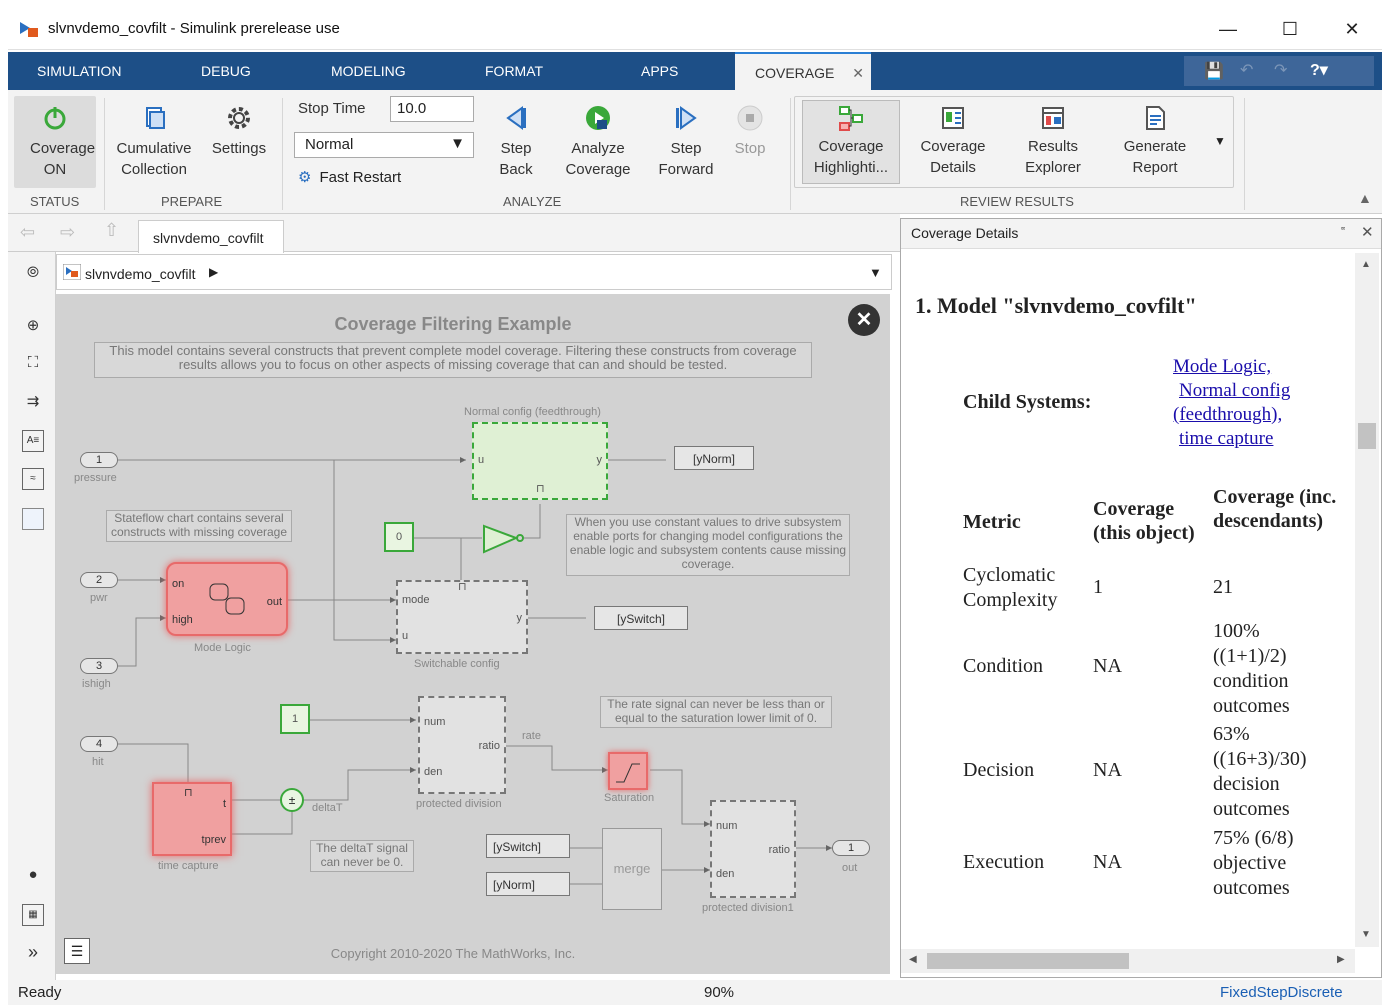 The width and height of the screenshot is (1382, 1005). Describe the element at coordinates (33, 275) in the screenshot. I see `hide-explorer-icon: ⦾` at that location.